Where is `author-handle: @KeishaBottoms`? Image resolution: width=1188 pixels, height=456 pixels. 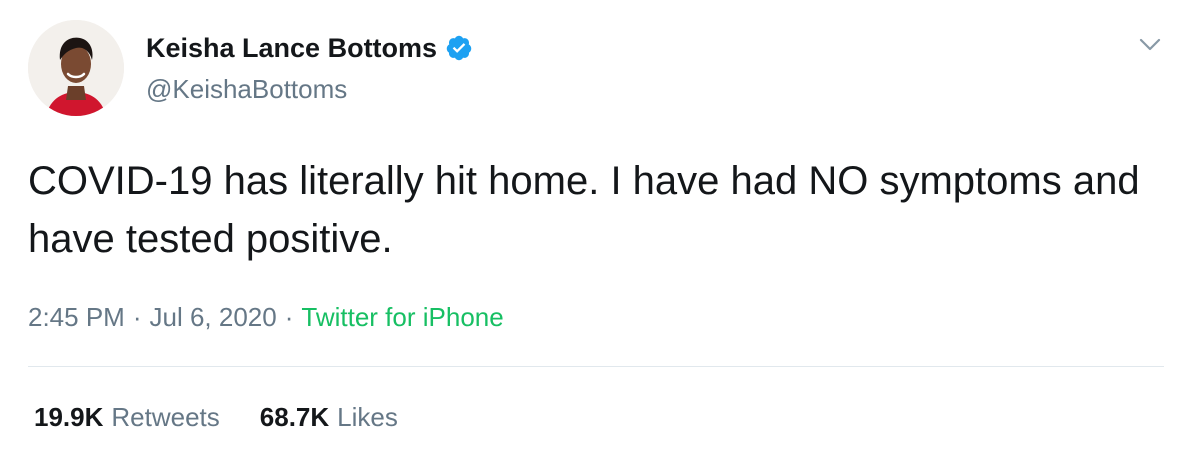
author-handle: @KeishaBottoms is located at coordinates (246, 89).